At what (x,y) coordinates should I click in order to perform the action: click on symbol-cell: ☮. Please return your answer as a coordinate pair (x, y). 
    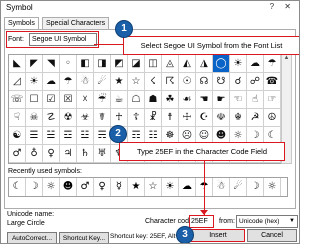
    Looking at the image, I should click on (272, 118).